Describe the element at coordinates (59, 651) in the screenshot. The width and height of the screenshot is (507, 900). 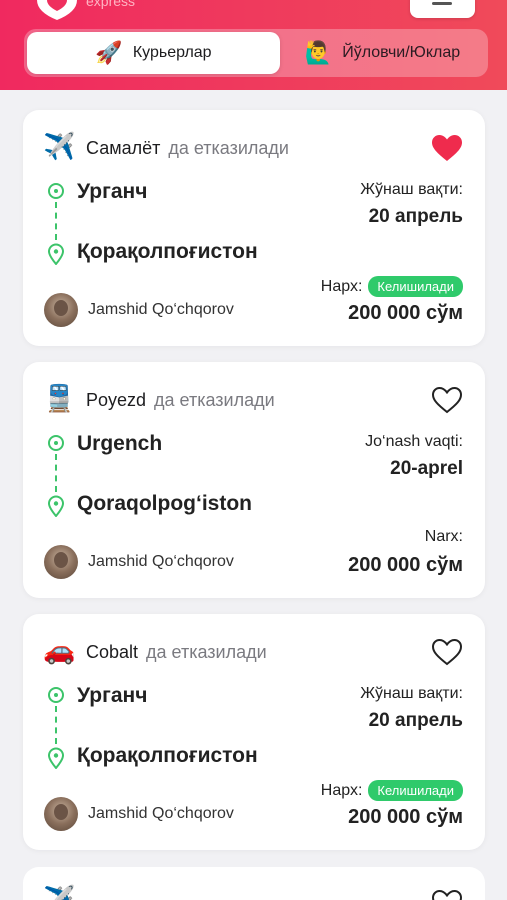
I see `car-icon: 🚗` at that location.